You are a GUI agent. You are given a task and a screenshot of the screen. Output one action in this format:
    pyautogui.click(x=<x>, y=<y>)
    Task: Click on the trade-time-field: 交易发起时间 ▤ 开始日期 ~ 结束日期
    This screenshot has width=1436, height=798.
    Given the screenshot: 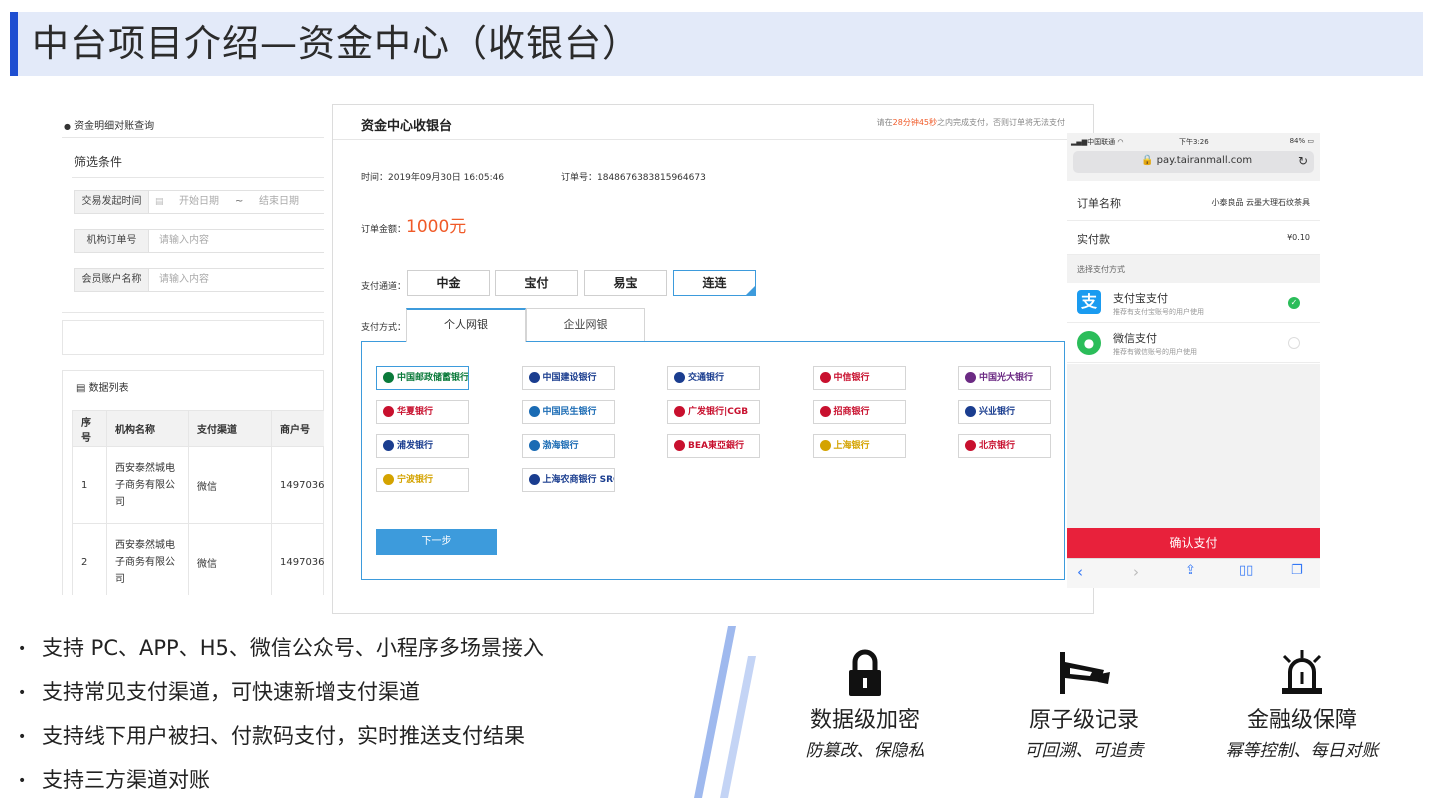 What is the action you would take?
    pyautogui.click(x=199, y=202)
    